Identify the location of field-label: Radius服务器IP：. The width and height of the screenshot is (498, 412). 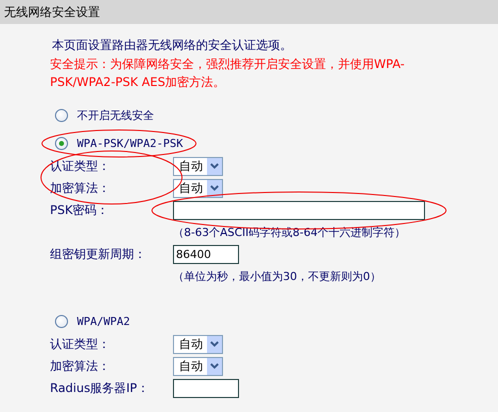
(100, 388).